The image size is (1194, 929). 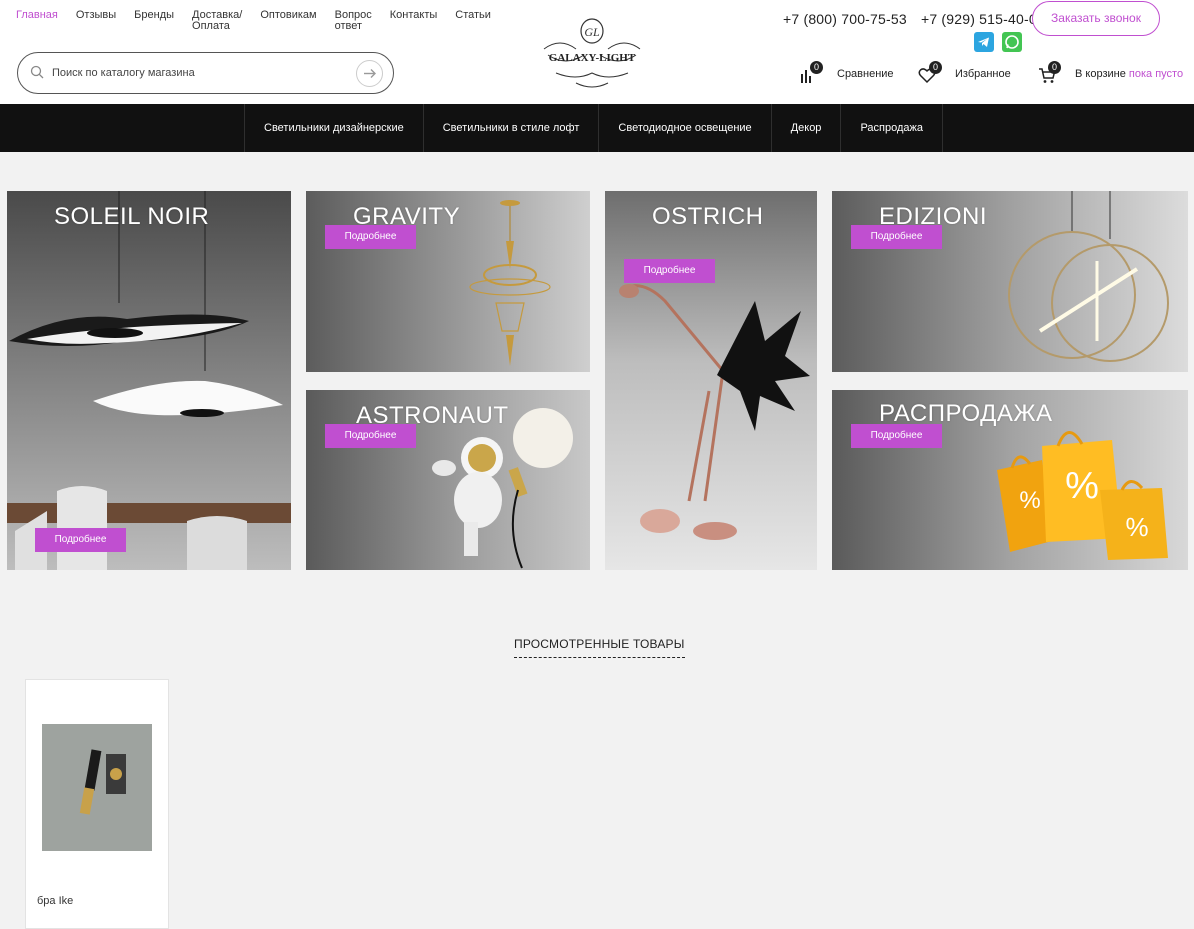 I want to click on phone-primary: +7 (800) 700-75-53, so click(x=845, y=19).